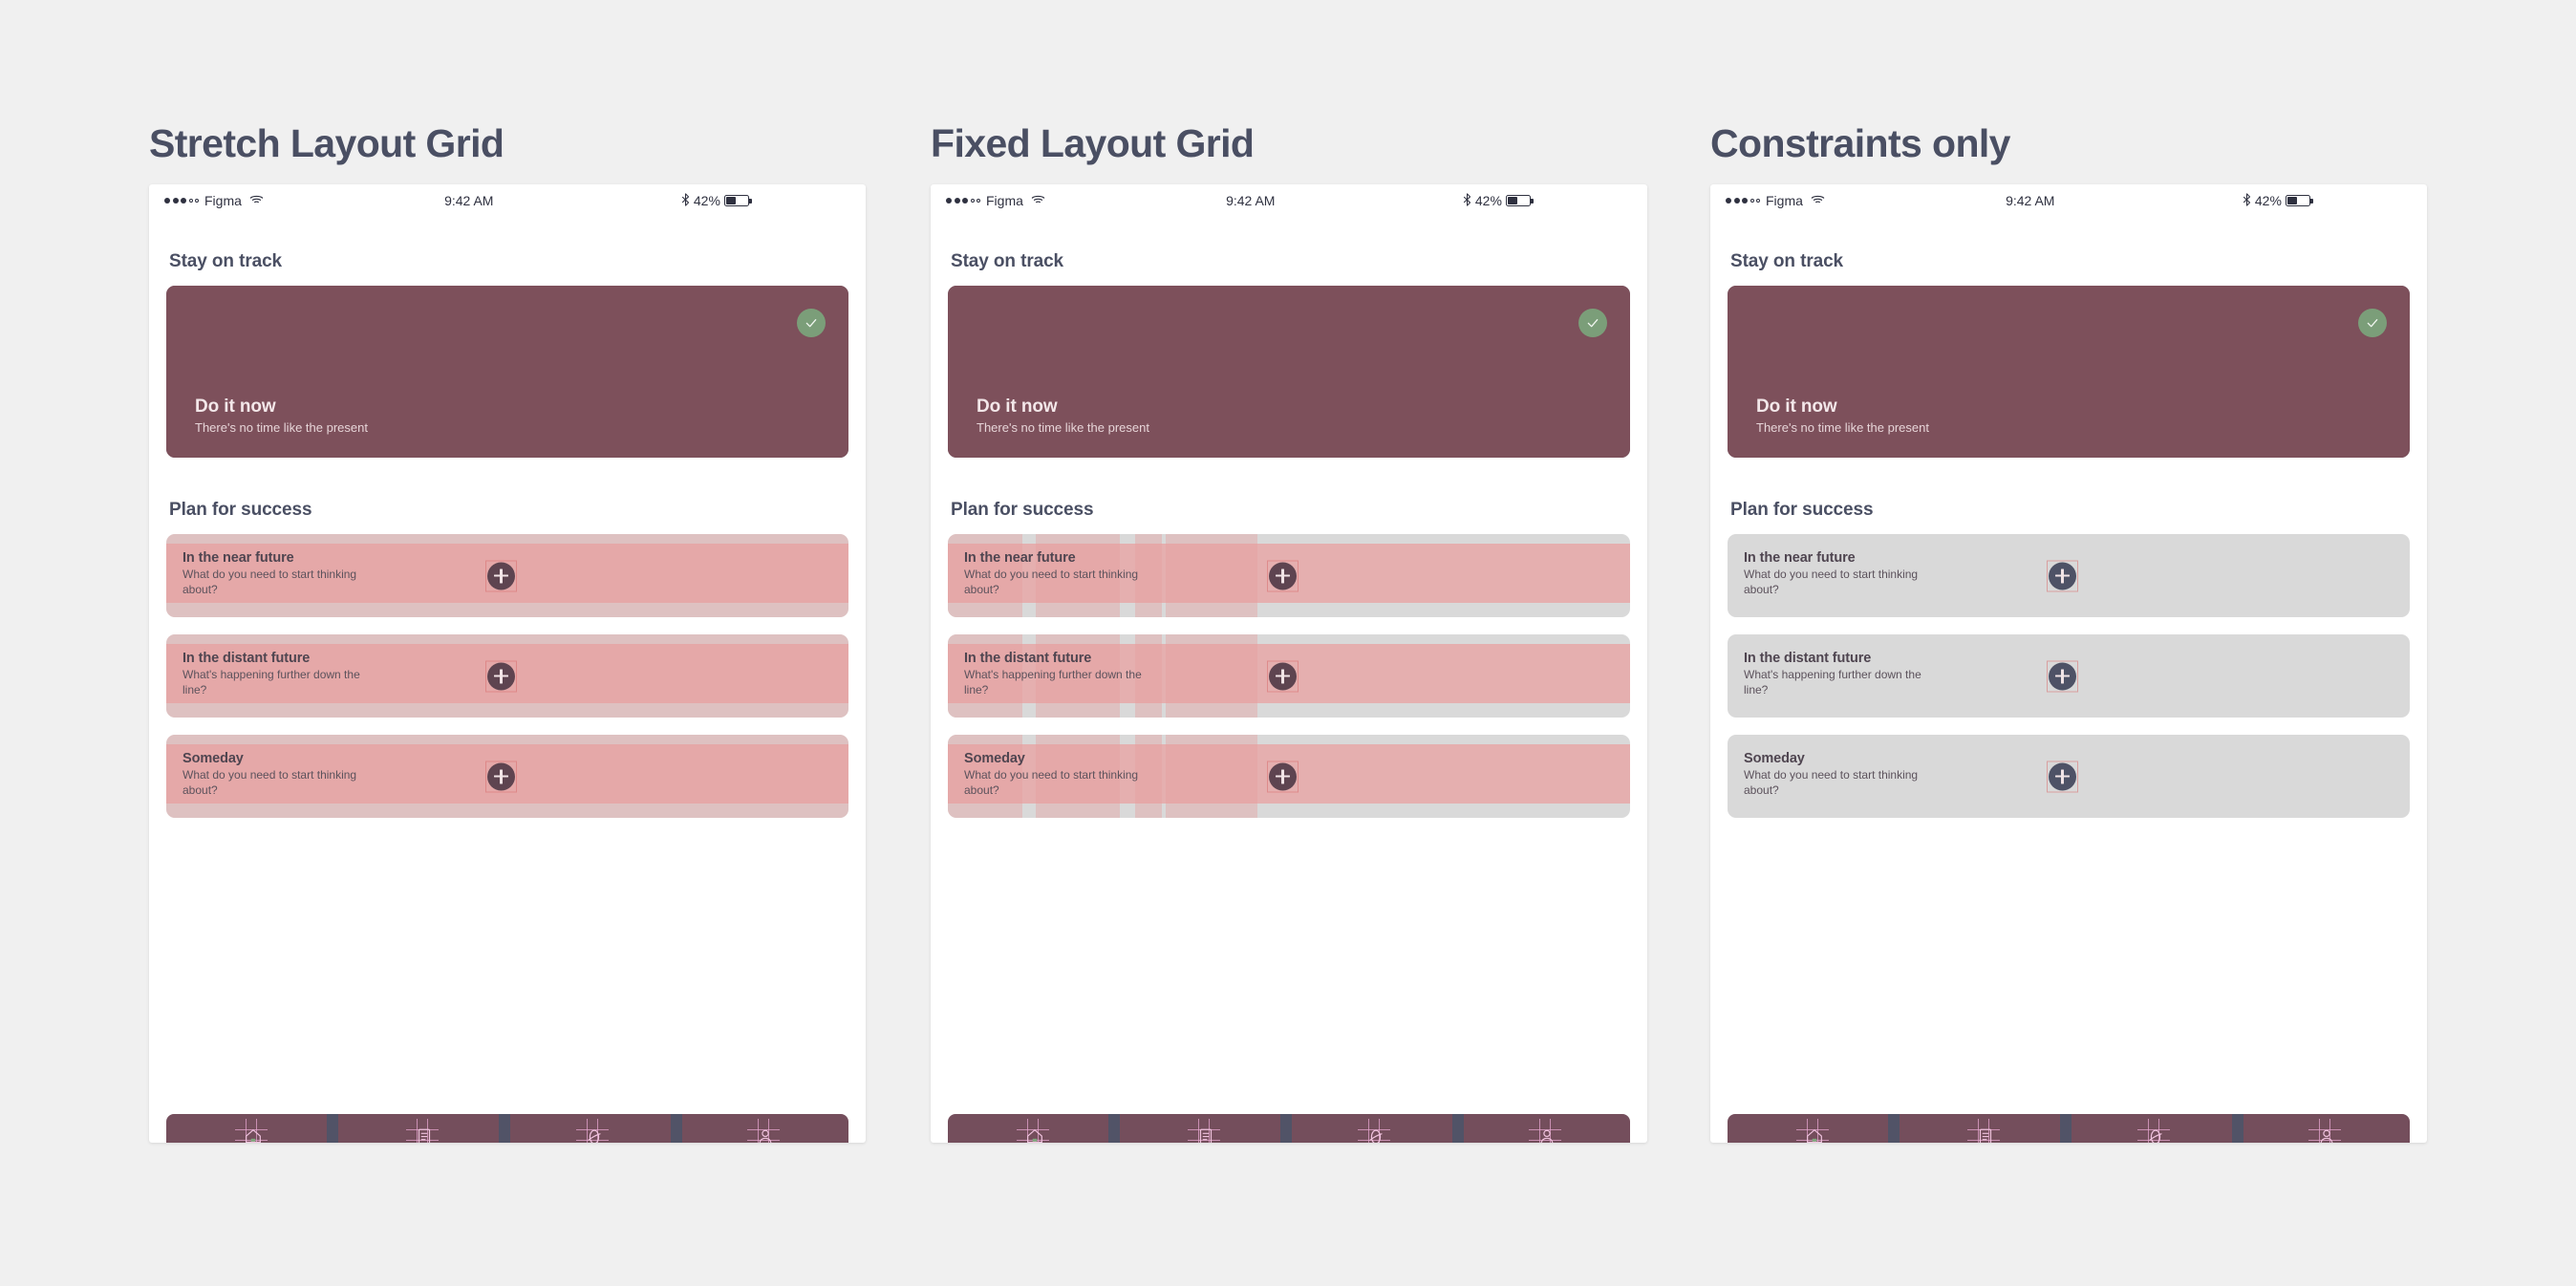  What do you see at coordinates (1467, 200) in the screenshot?
I see `bluetooth-icon` at bounding box center [1467, 200].